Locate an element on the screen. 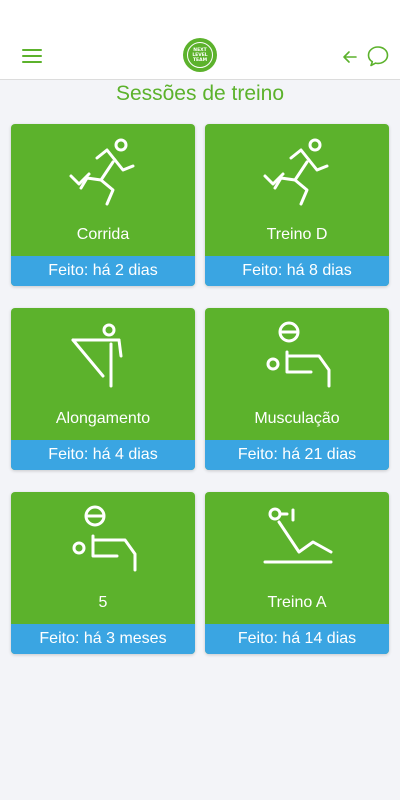 This screenshot has width=400, height=800. app-header: NEXT LEVEL TEAM is located at coordinates (200, 40).